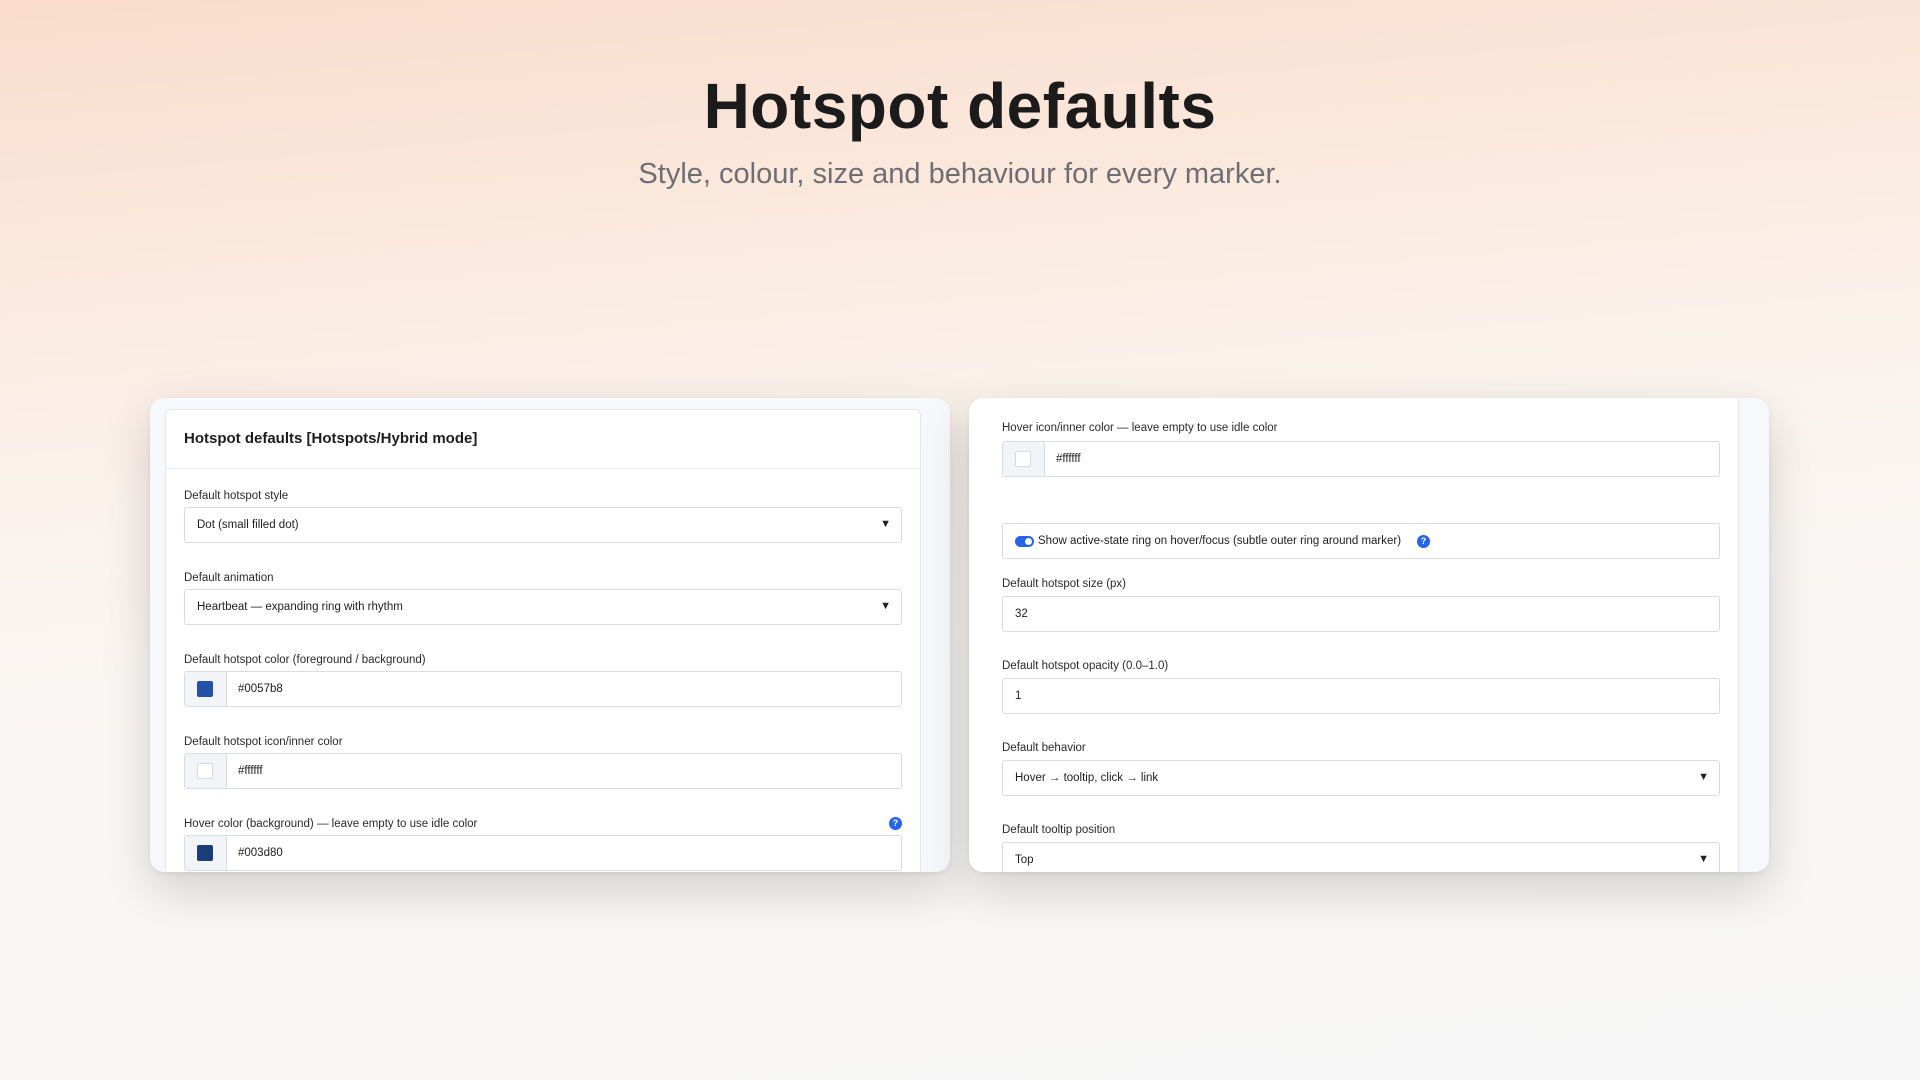 This screenshot has height=1080, width=1920. Describe the element at coordinates (331, 438) in the screenshot. I see `panel-title: Hotspot defaults [Hotspots/Hybrid mode]` at that location.